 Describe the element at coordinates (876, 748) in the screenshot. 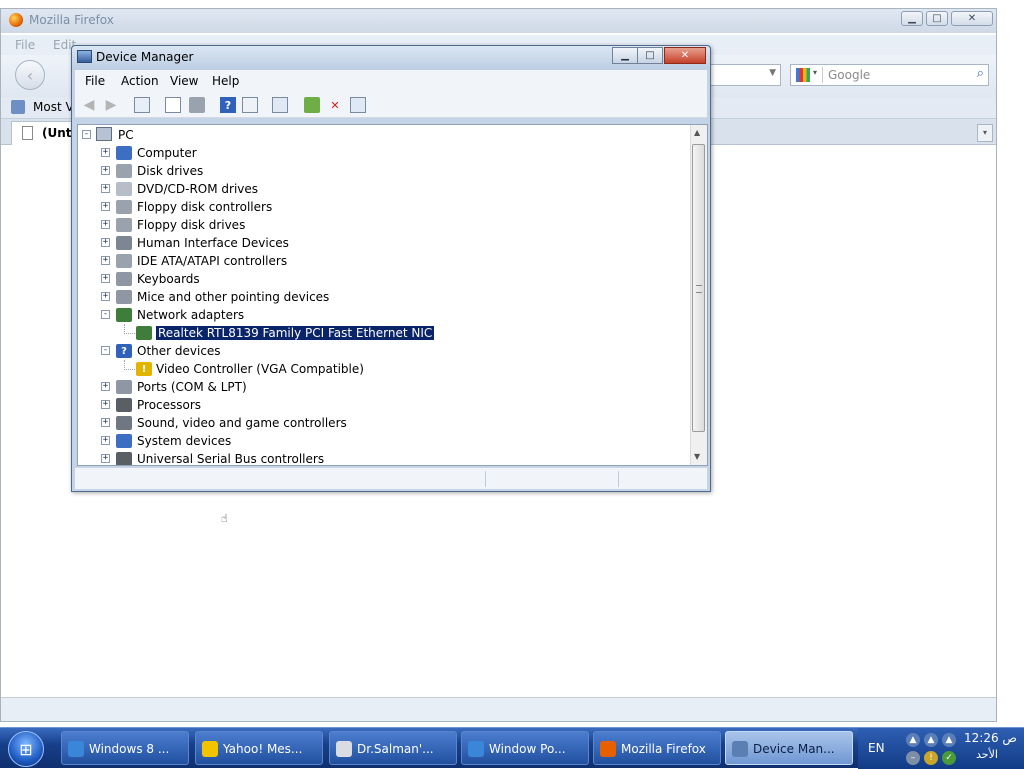

I see `language-indicator: EN` at that location.